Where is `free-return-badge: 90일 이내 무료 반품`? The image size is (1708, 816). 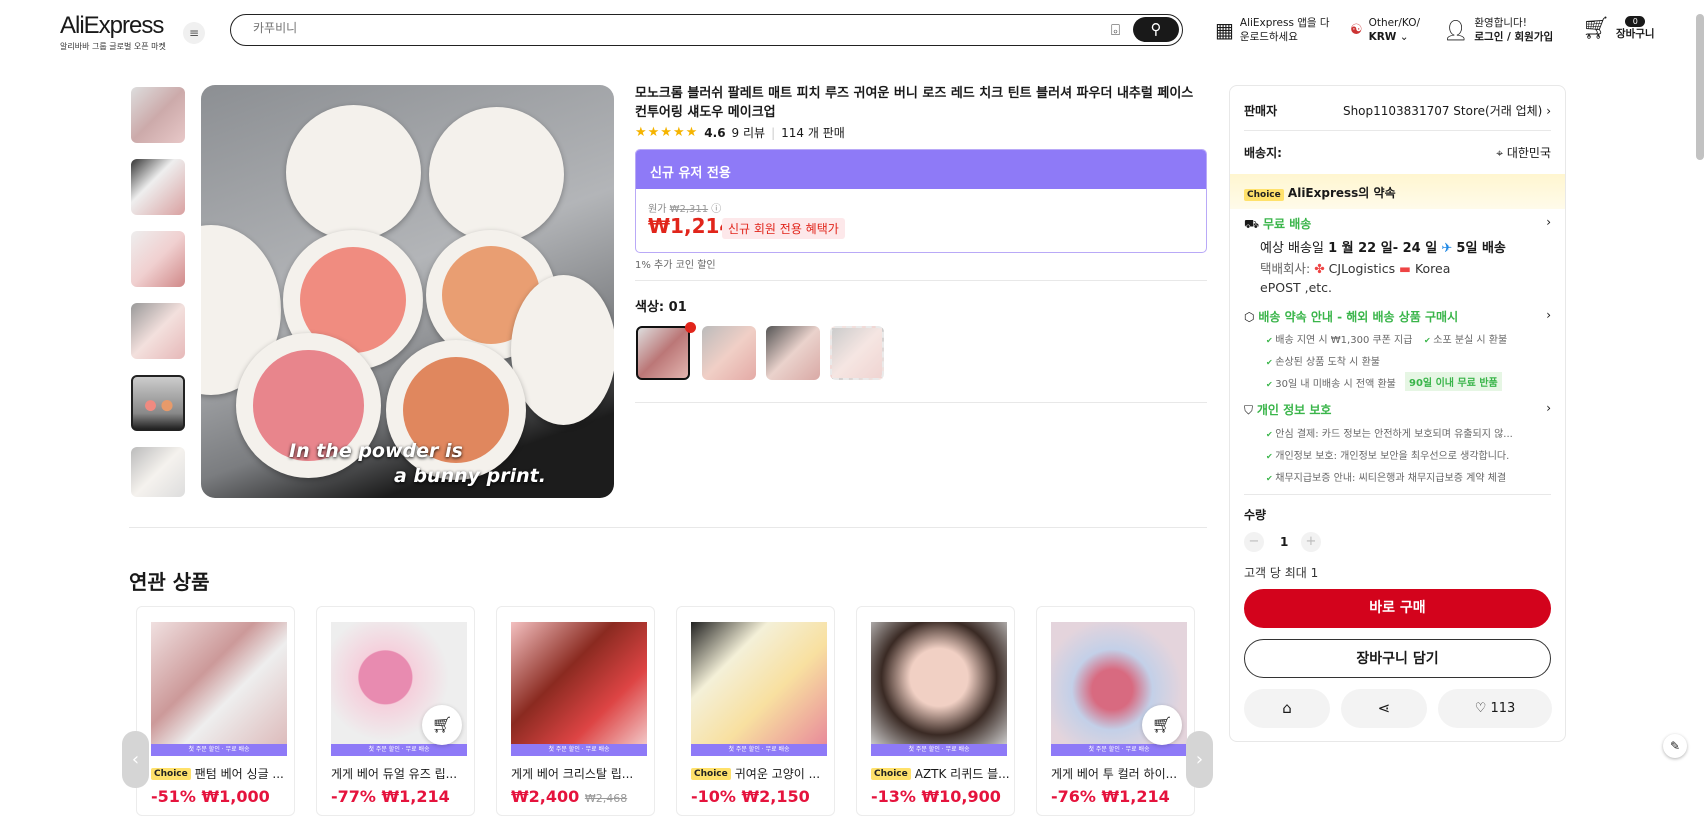
free-return-badge: 90일 이내 무료 반품 is located at coordinates (1453, 381).